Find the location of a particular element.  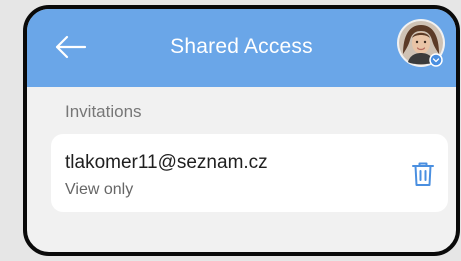

invitation-email: tlakomer11@seznam.cz is located at coordinates (166, 162).